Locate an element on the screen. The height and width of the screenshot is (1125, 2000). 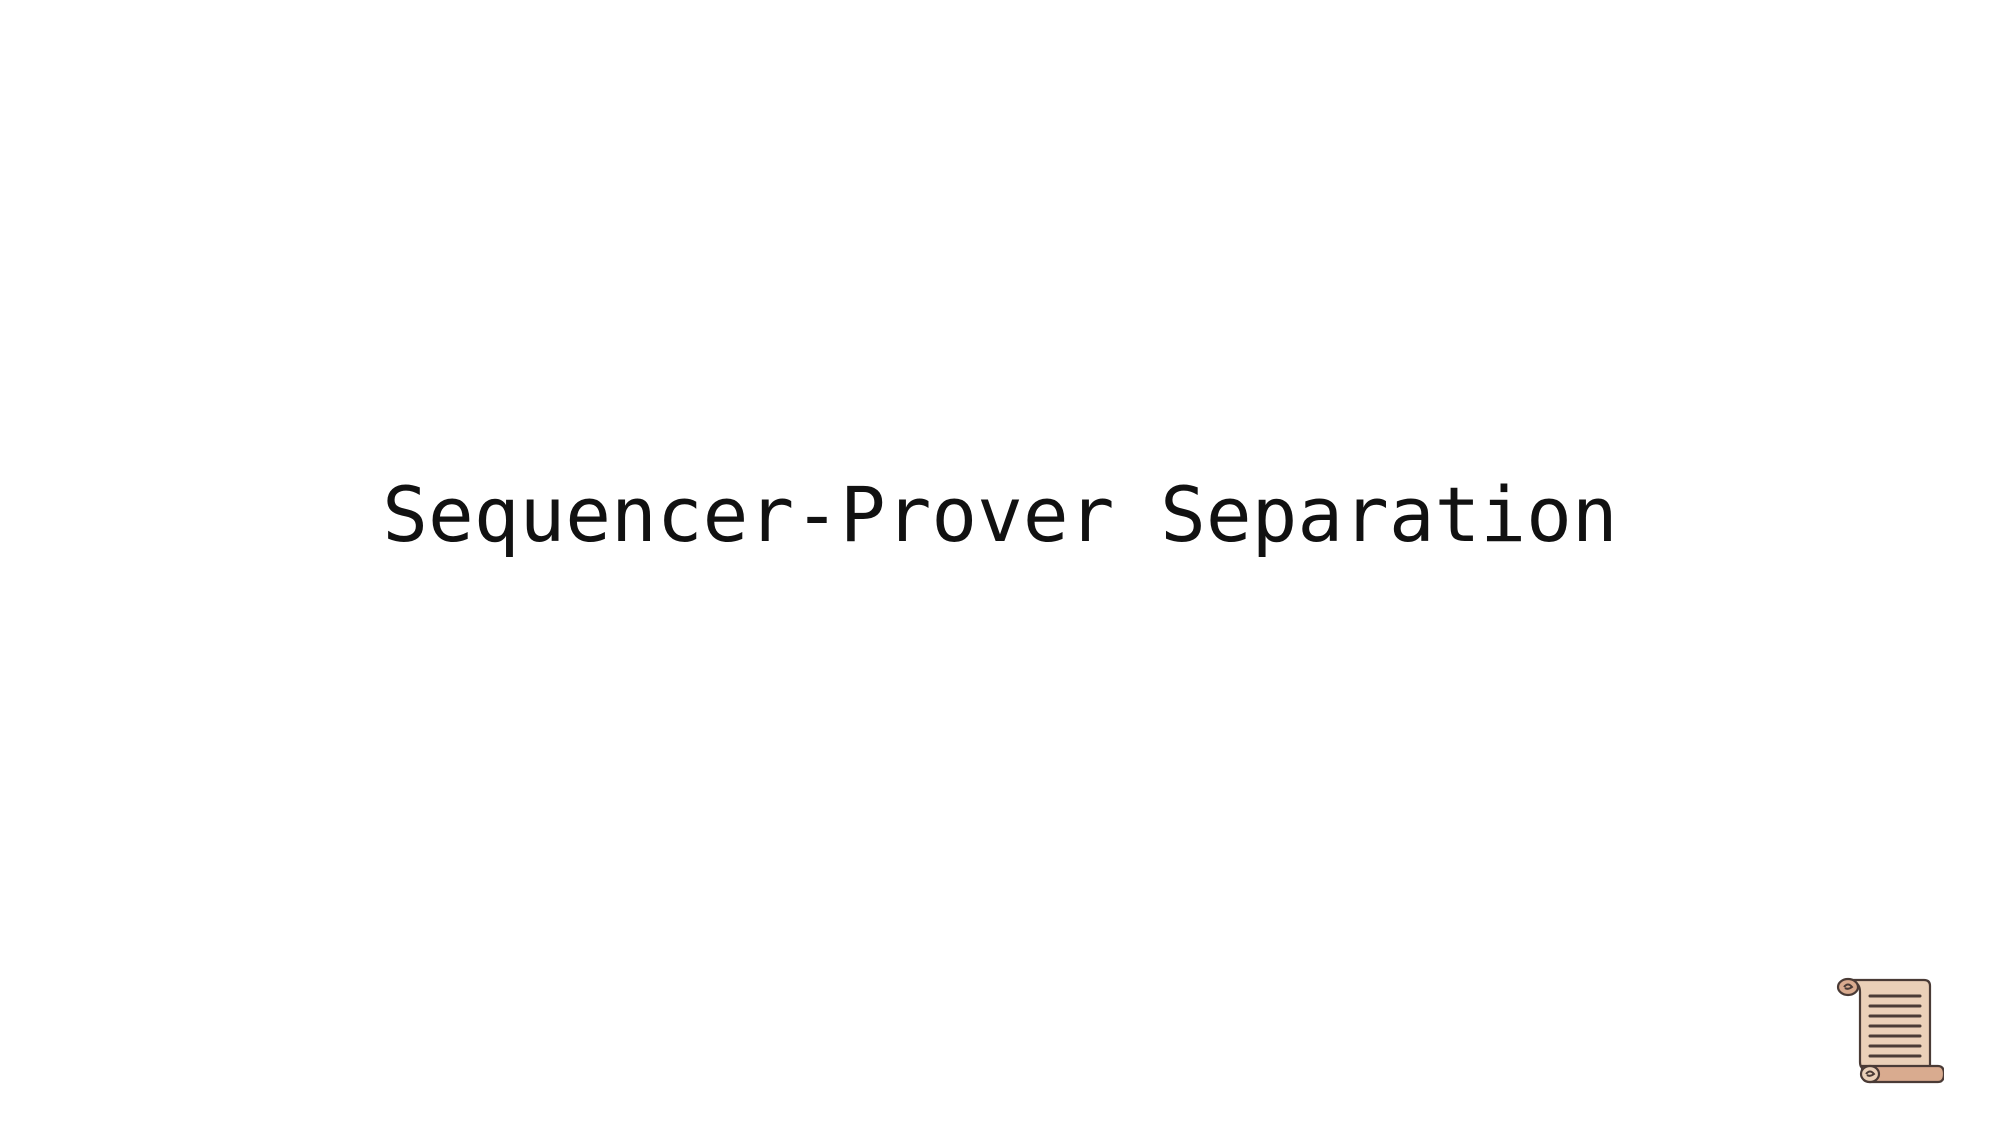
slide-title: Sequencer-Prover Separation is located at coordinates (1000, 514).